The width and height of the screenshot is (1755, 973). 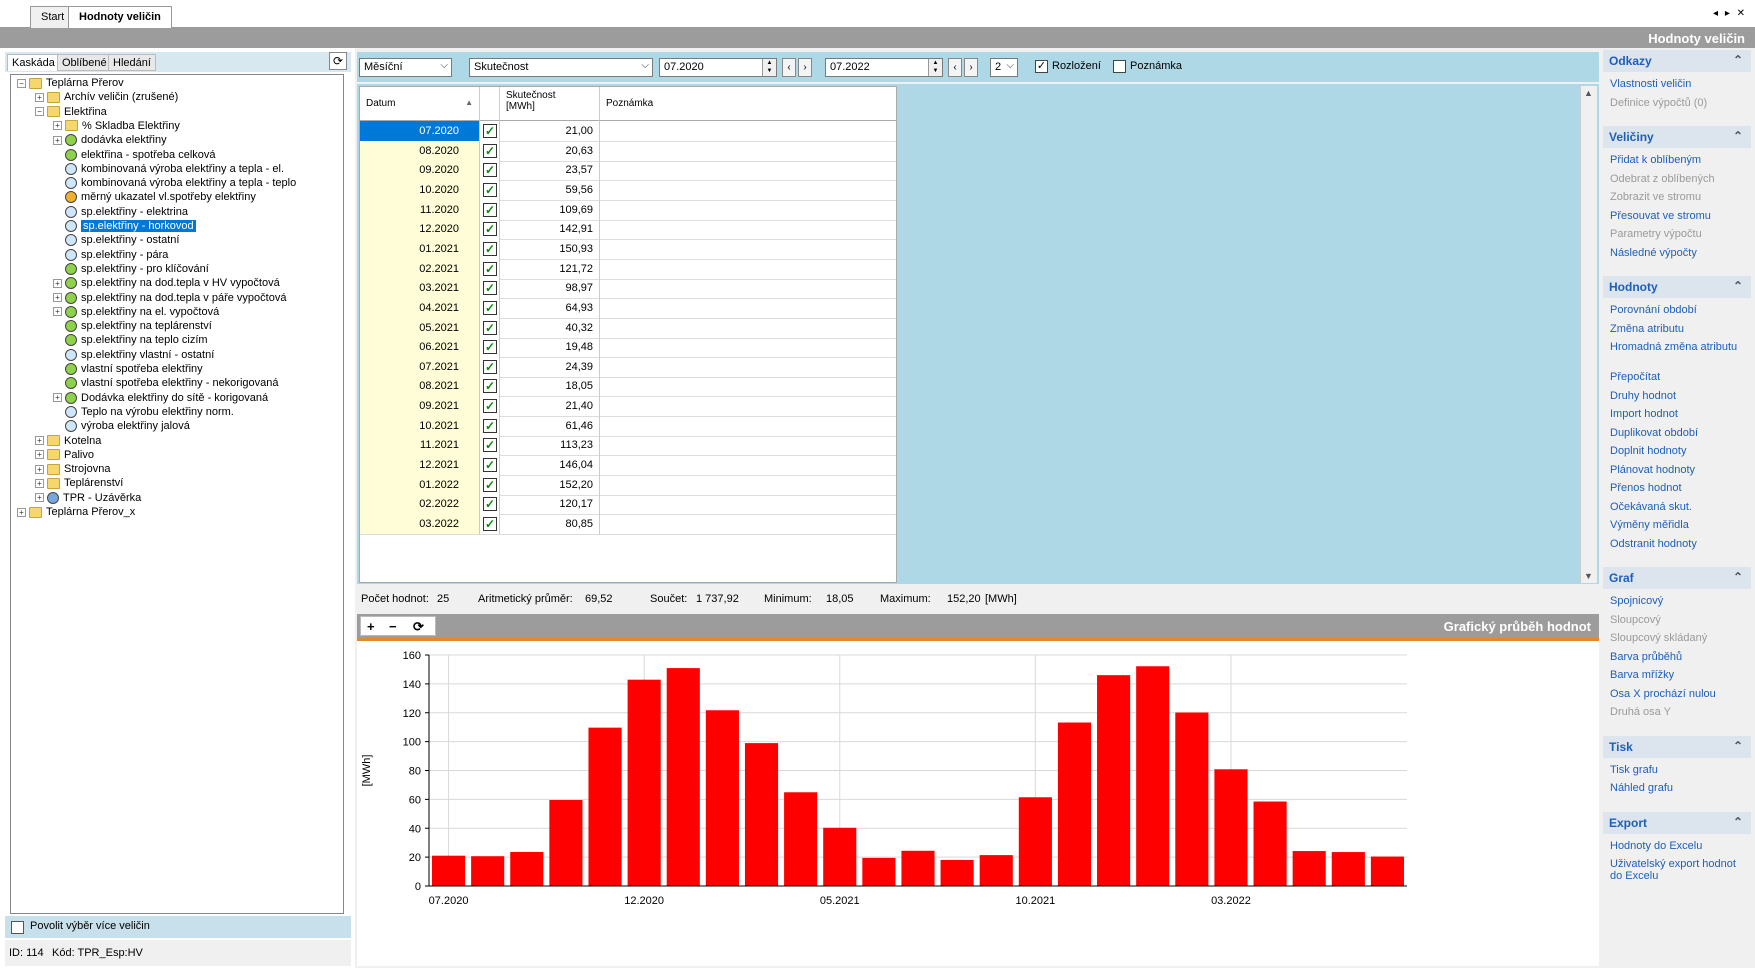 I want to click on cell-date: 02.2022, so click(x=420, y=505).